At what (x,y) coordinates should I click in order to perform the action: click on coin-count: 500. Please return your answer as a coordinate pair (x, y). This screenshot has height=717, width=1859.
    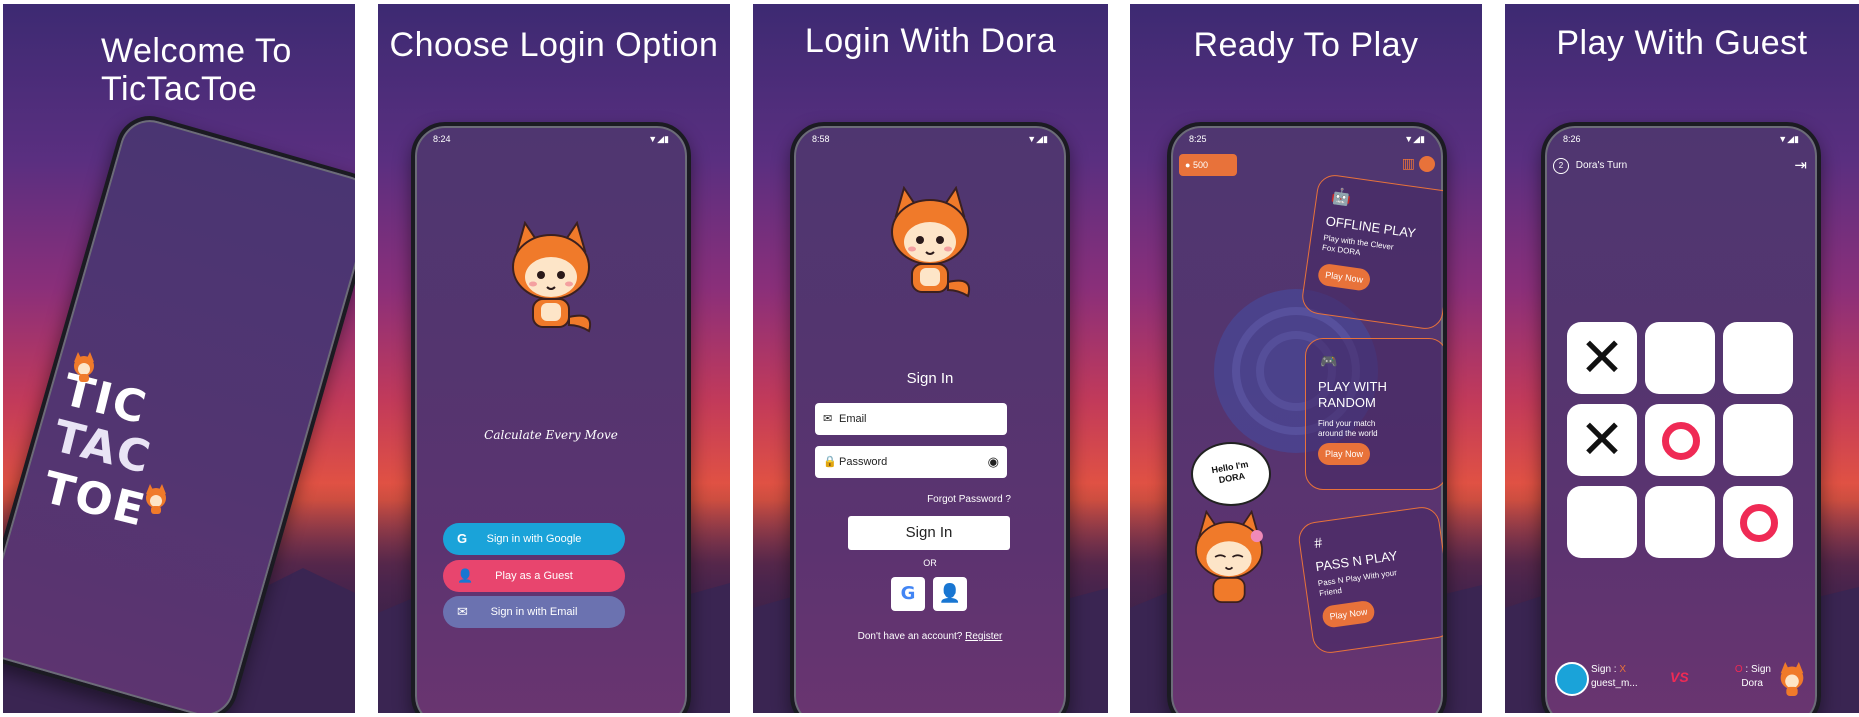
    Looking at the image, I should click on (1200, 165).